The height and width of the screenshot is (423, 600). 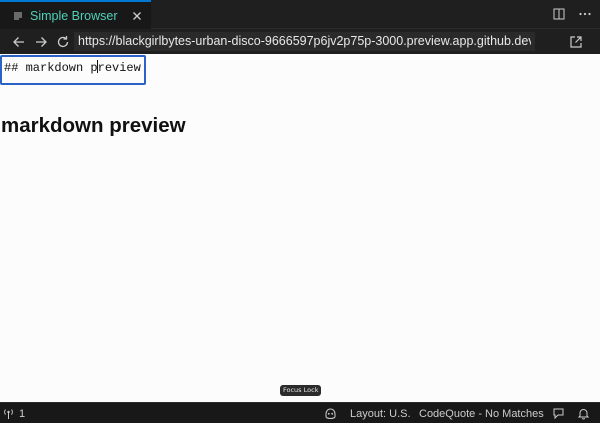 I want to click on codequote-status: CodeQuote - No Matches, so click(x=481, y=413).